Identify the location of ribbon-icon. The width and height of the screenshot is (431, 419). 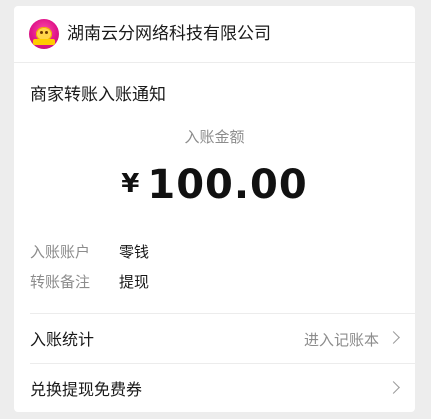
(44, 42).